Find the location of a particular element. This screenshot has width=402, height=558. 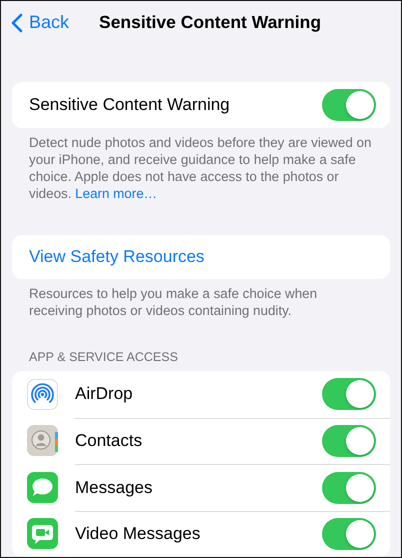

app-label: Messages is located at coordinates (114, 488).